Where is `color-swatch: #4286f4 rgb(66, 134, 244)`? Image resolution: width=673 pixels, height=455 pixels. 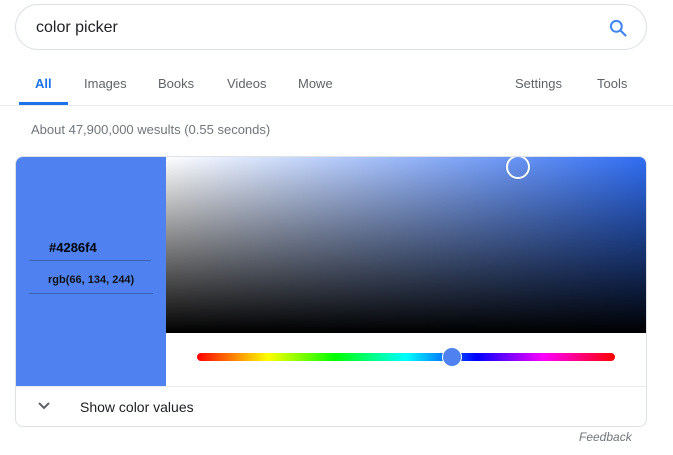
color-swatch: #4286f4 rgb(66, 134, 244) is located at coordinates (91, 271).